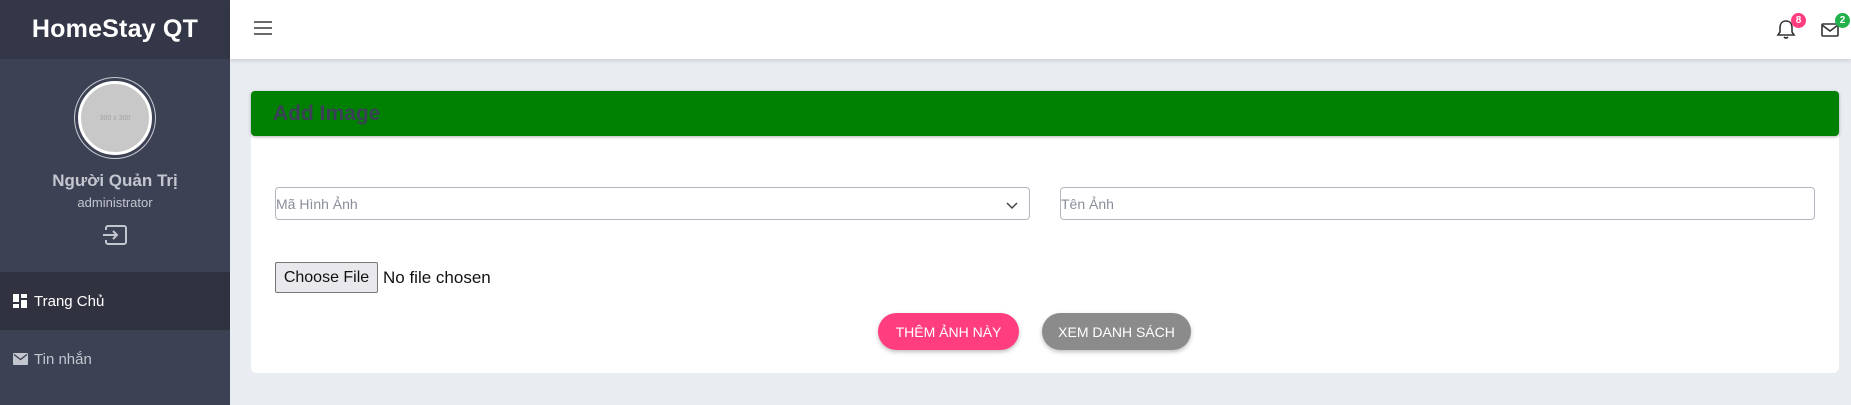  I want to click on file-status: No file chosen, so click(437, 277).